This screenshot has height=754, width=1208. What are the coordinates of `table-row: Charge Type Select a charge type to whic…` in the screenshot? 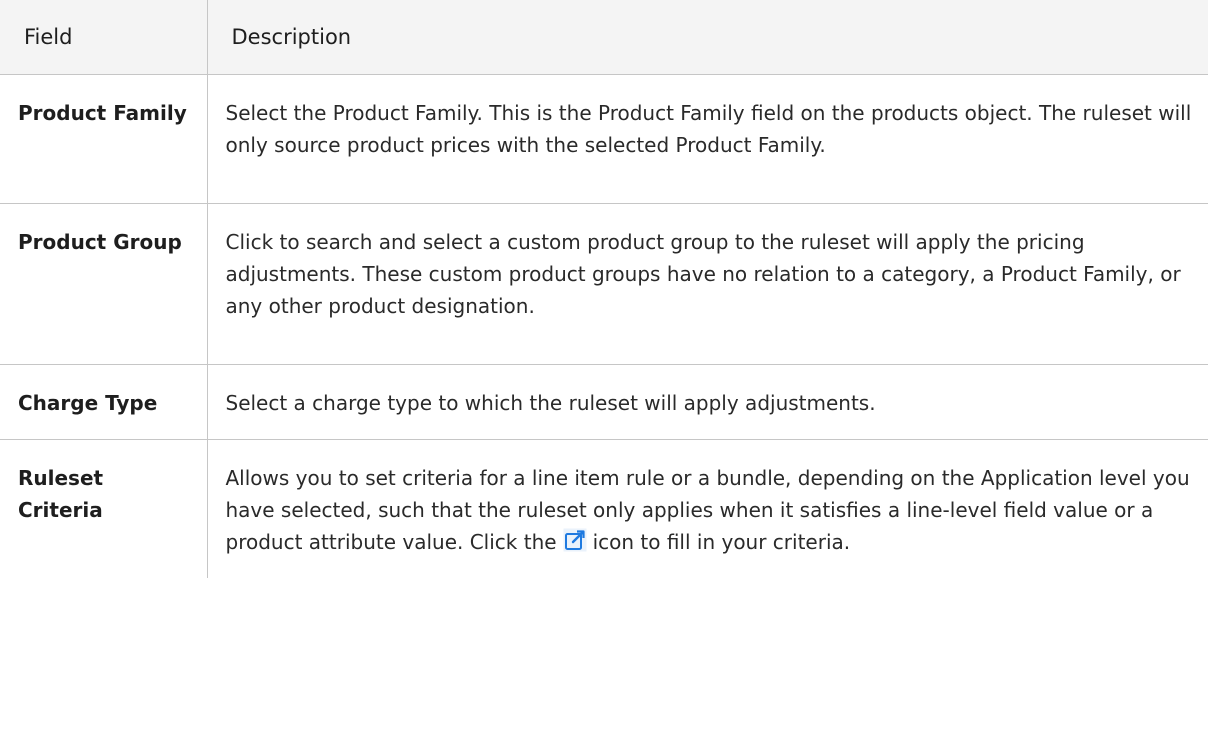 It's located at (604, 402).